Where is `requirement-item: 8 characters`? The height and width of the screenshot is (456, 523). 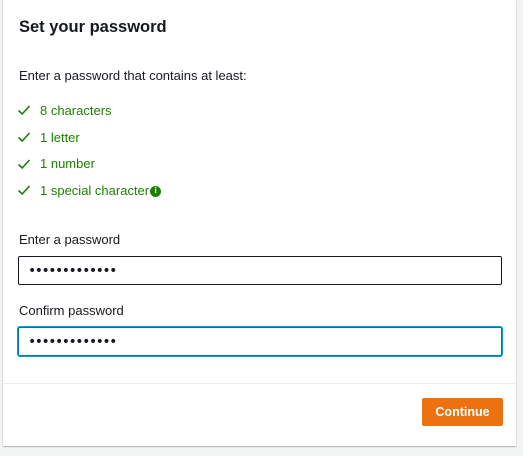 requirement-item: 8 characters is located at coordinates (89, 110).